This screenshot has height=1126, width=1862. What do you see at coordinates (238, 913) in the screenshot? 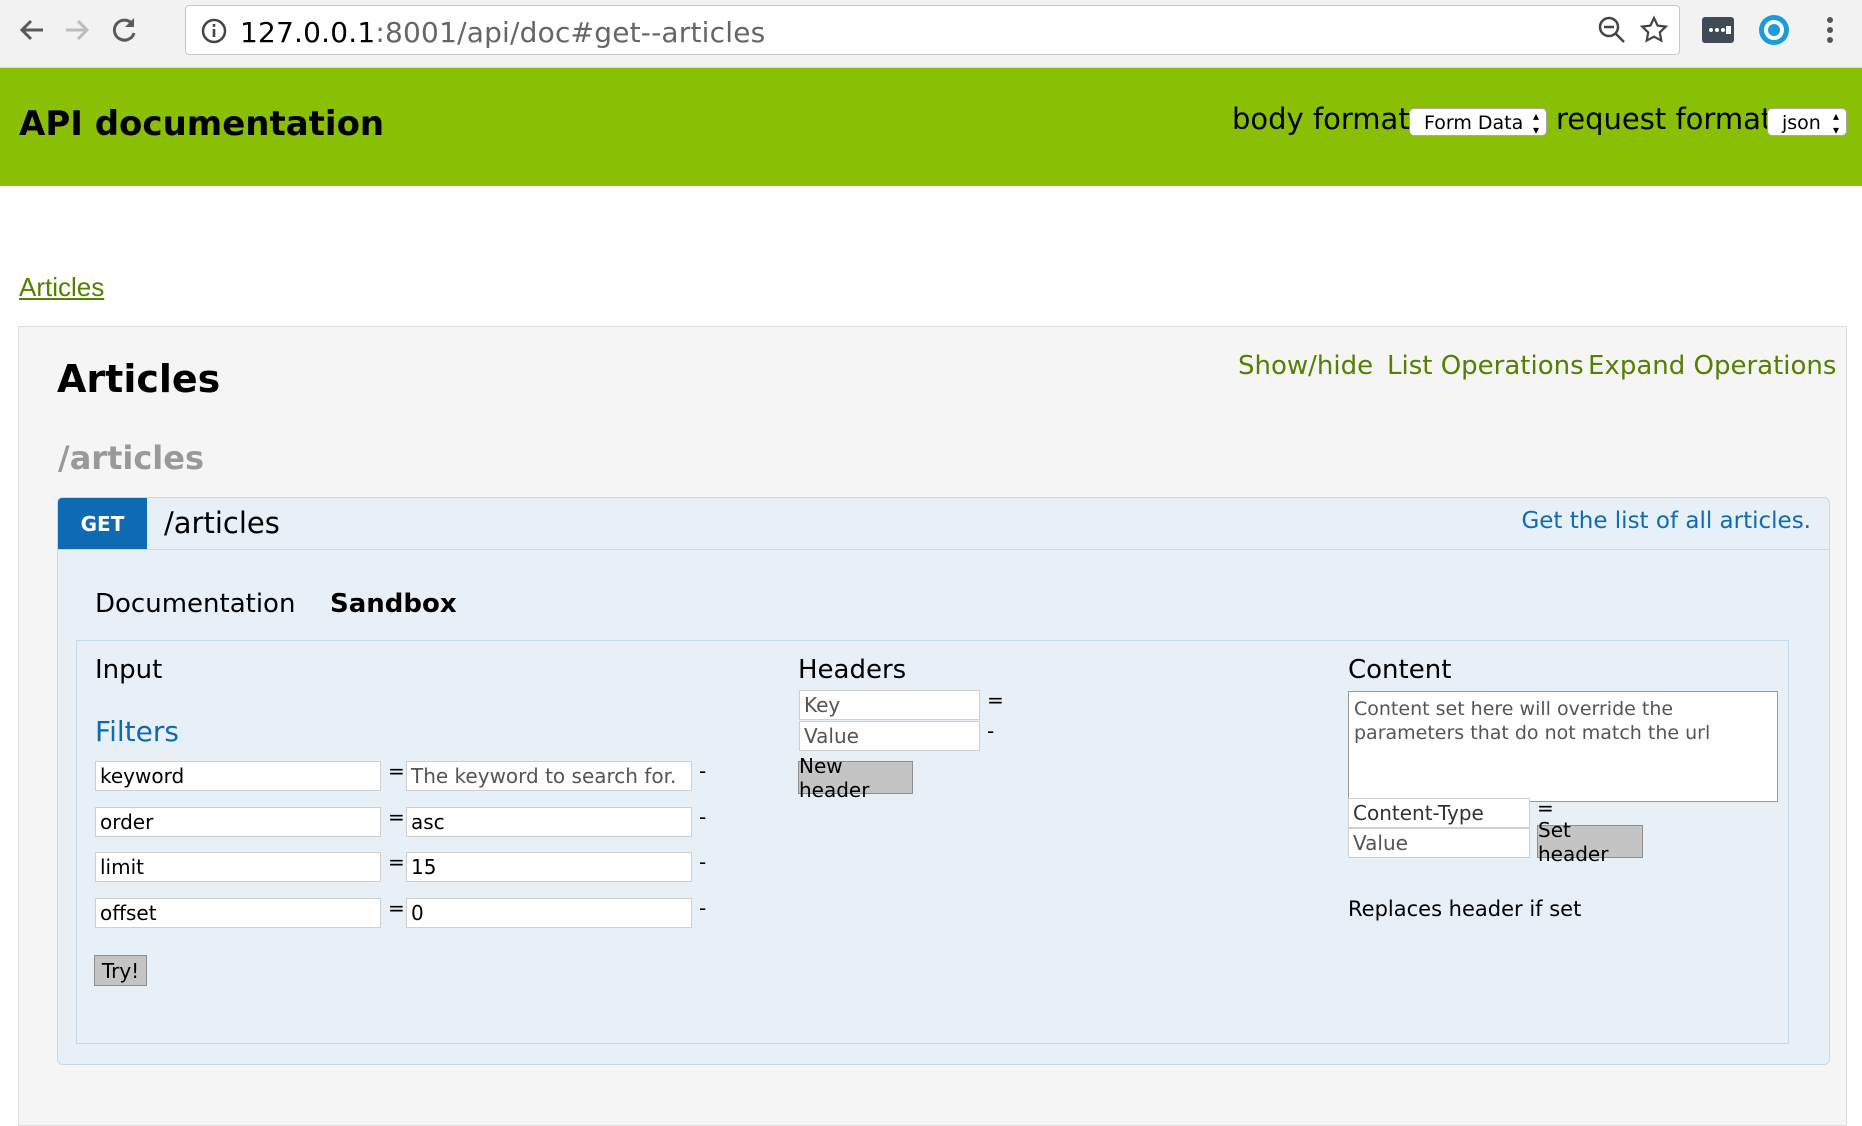
I see `param-key-input: offset` at bounding box center [238, 913].